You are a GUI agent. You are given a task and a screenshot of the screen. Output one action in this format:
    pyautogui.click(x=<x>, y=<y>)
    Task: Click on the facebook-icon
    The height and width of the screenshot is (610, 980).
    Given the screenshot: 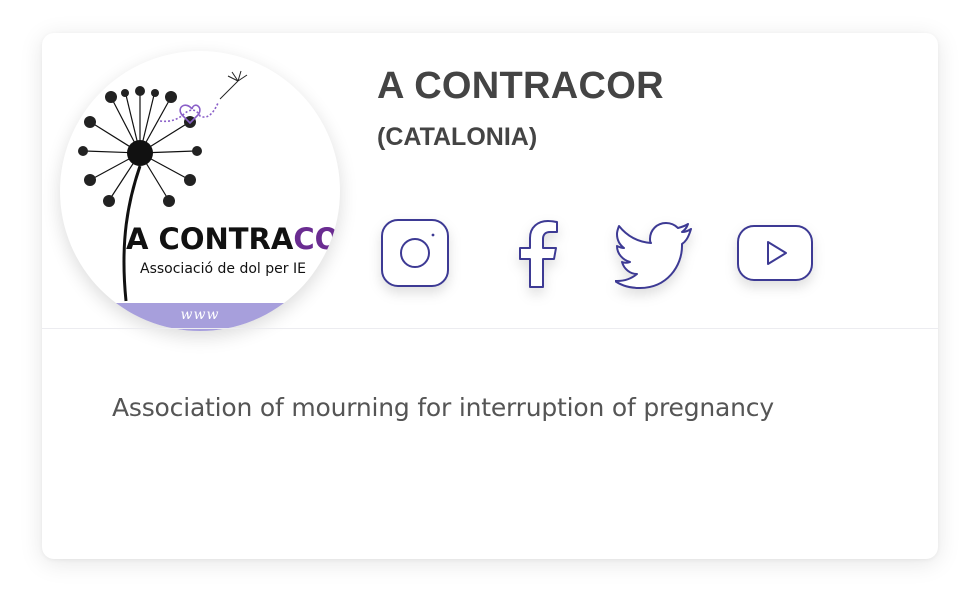 What is the action you would take?
    pyautogui.click(x=538, y=254)
    